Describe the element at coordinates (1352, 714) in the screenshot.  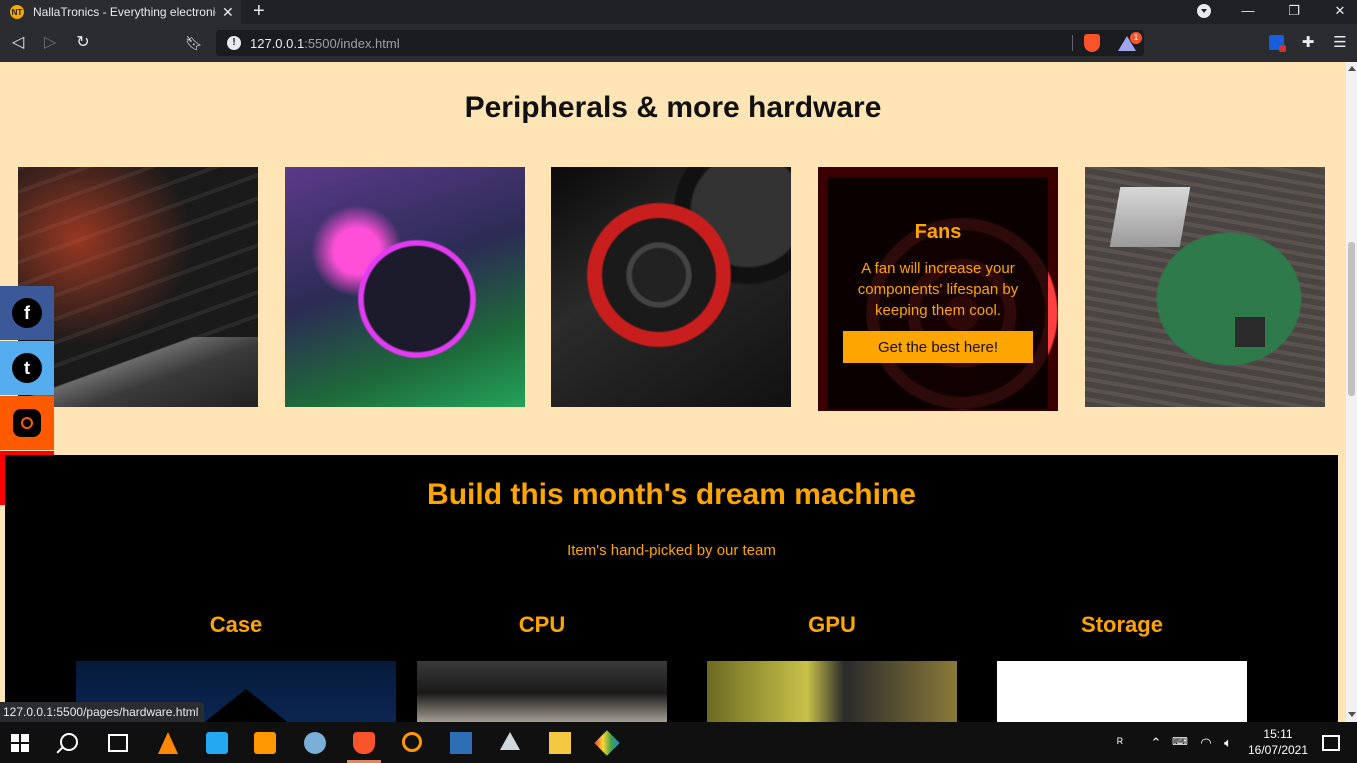
I see `scroll-down-icon` at that location.